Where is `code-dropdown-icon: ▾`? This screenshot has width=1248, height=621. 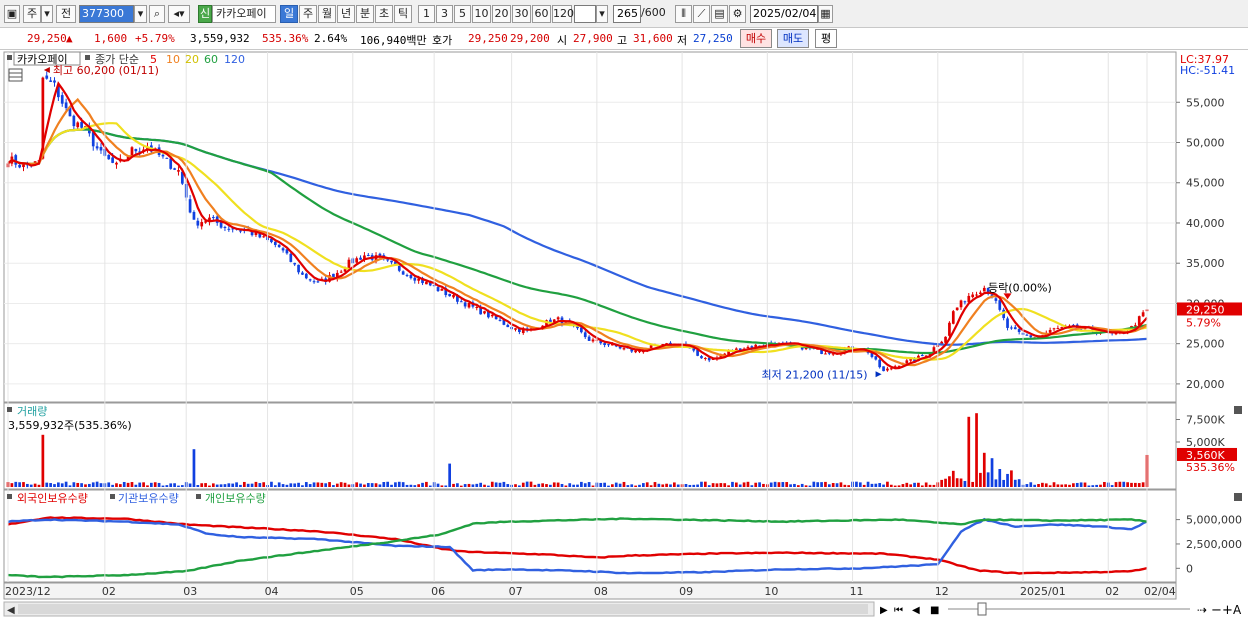
code-dropdown-icon: ▾ is located at coordinates (140, 14).